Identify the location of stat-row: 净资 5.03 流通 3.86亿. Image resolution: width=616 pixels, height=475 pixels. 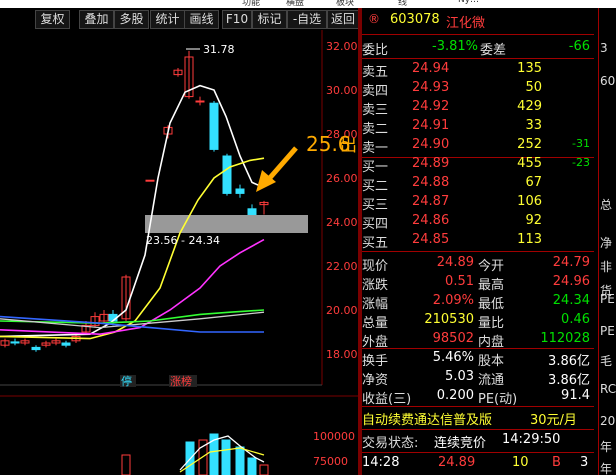
(478, 378).